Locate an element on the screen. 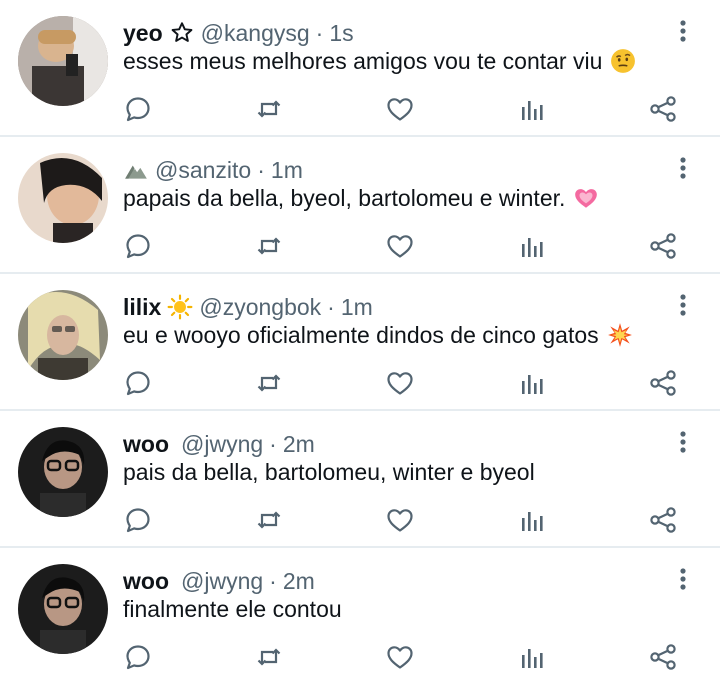 The height and width of the screenshot is (689, 720). growing-heart-icon is located at coordinates (586, 198).